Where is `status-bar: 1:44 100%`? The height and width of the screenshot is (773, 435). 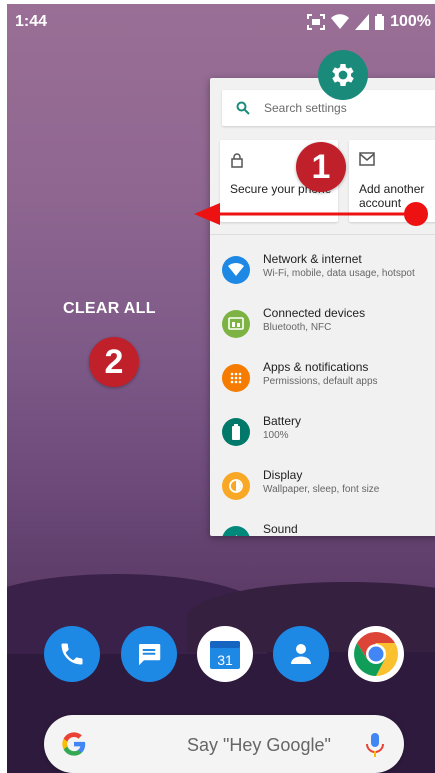
status-bar: 1:44 100% is located at coordinates (221, 21).